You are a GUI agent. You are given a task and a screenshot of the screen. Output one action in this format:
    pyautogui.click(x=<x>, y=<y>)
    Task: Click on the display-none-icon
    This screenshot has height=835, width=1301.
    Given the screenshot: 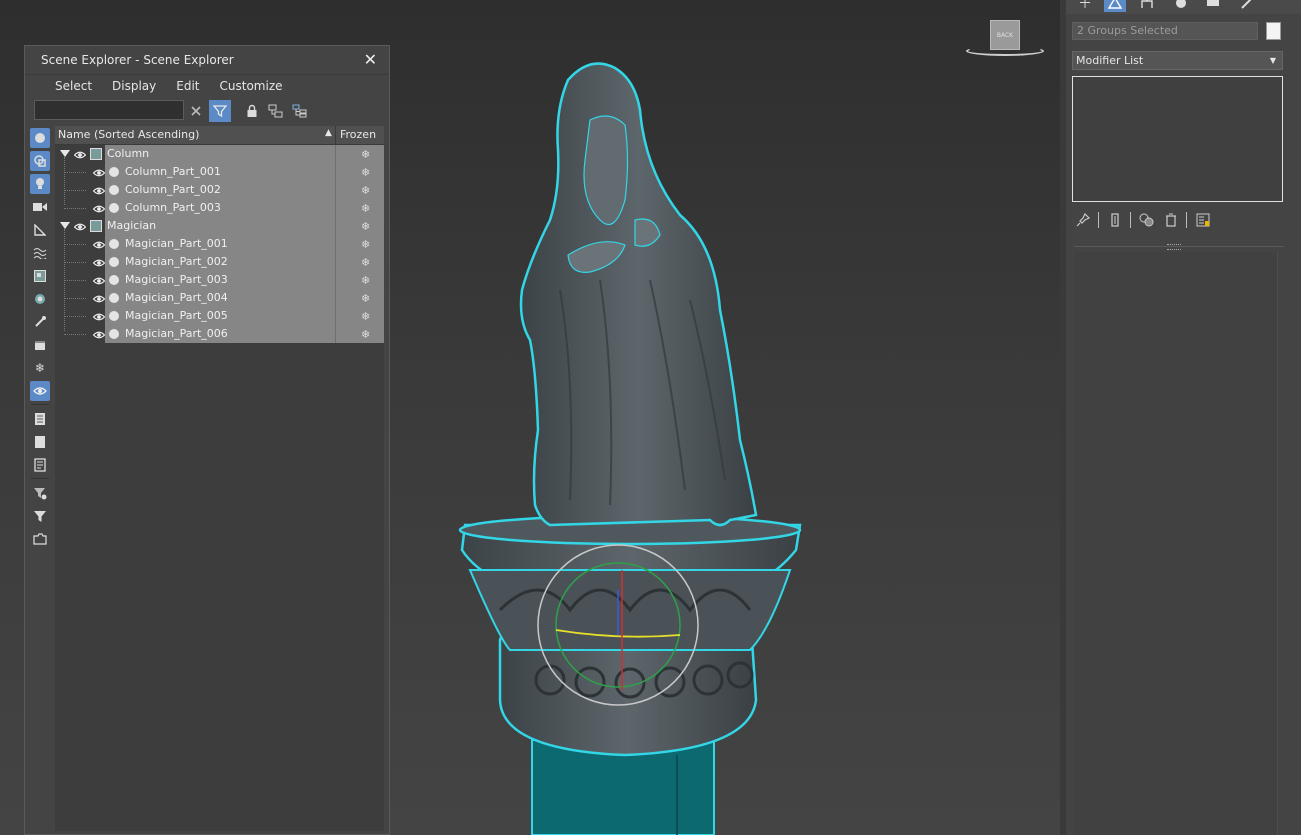 What is the action you would take?
    pyautogui.click(x=40, y=442)
    